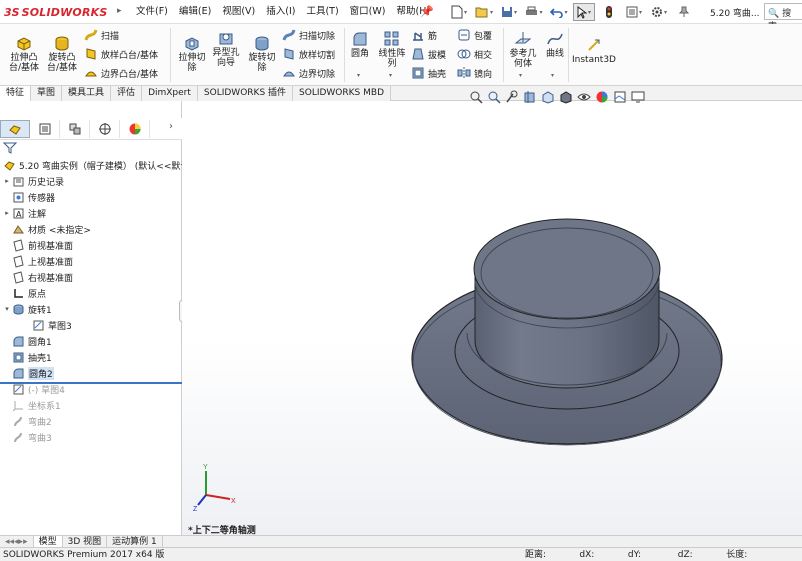 The width and height of the screenshot is (802, 561). Describe the element at coordinates (474, 35) in the screenshot. I see `wrap-button: 包覆` at that location.